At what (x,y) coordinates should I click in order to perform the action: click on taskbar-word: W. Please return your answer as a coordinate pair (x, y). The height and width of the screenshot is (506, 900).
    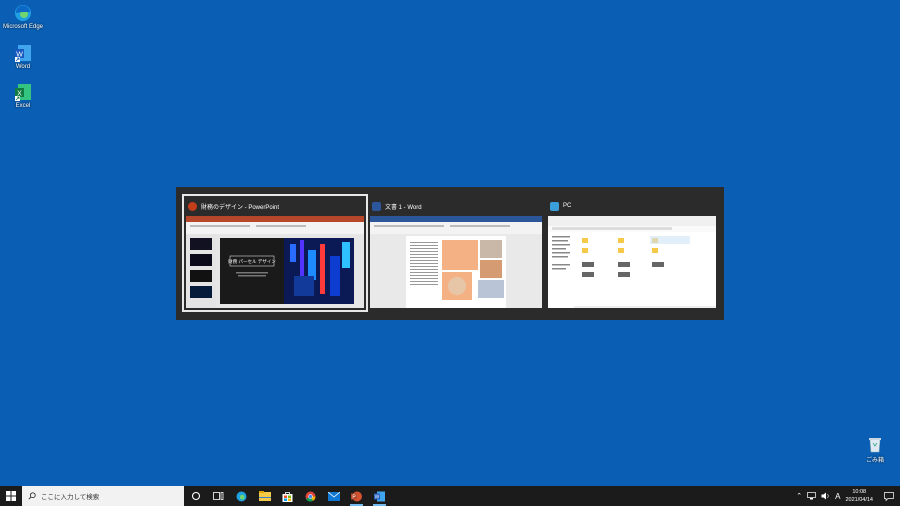
    Looking at the image, I should click on (379, 496).